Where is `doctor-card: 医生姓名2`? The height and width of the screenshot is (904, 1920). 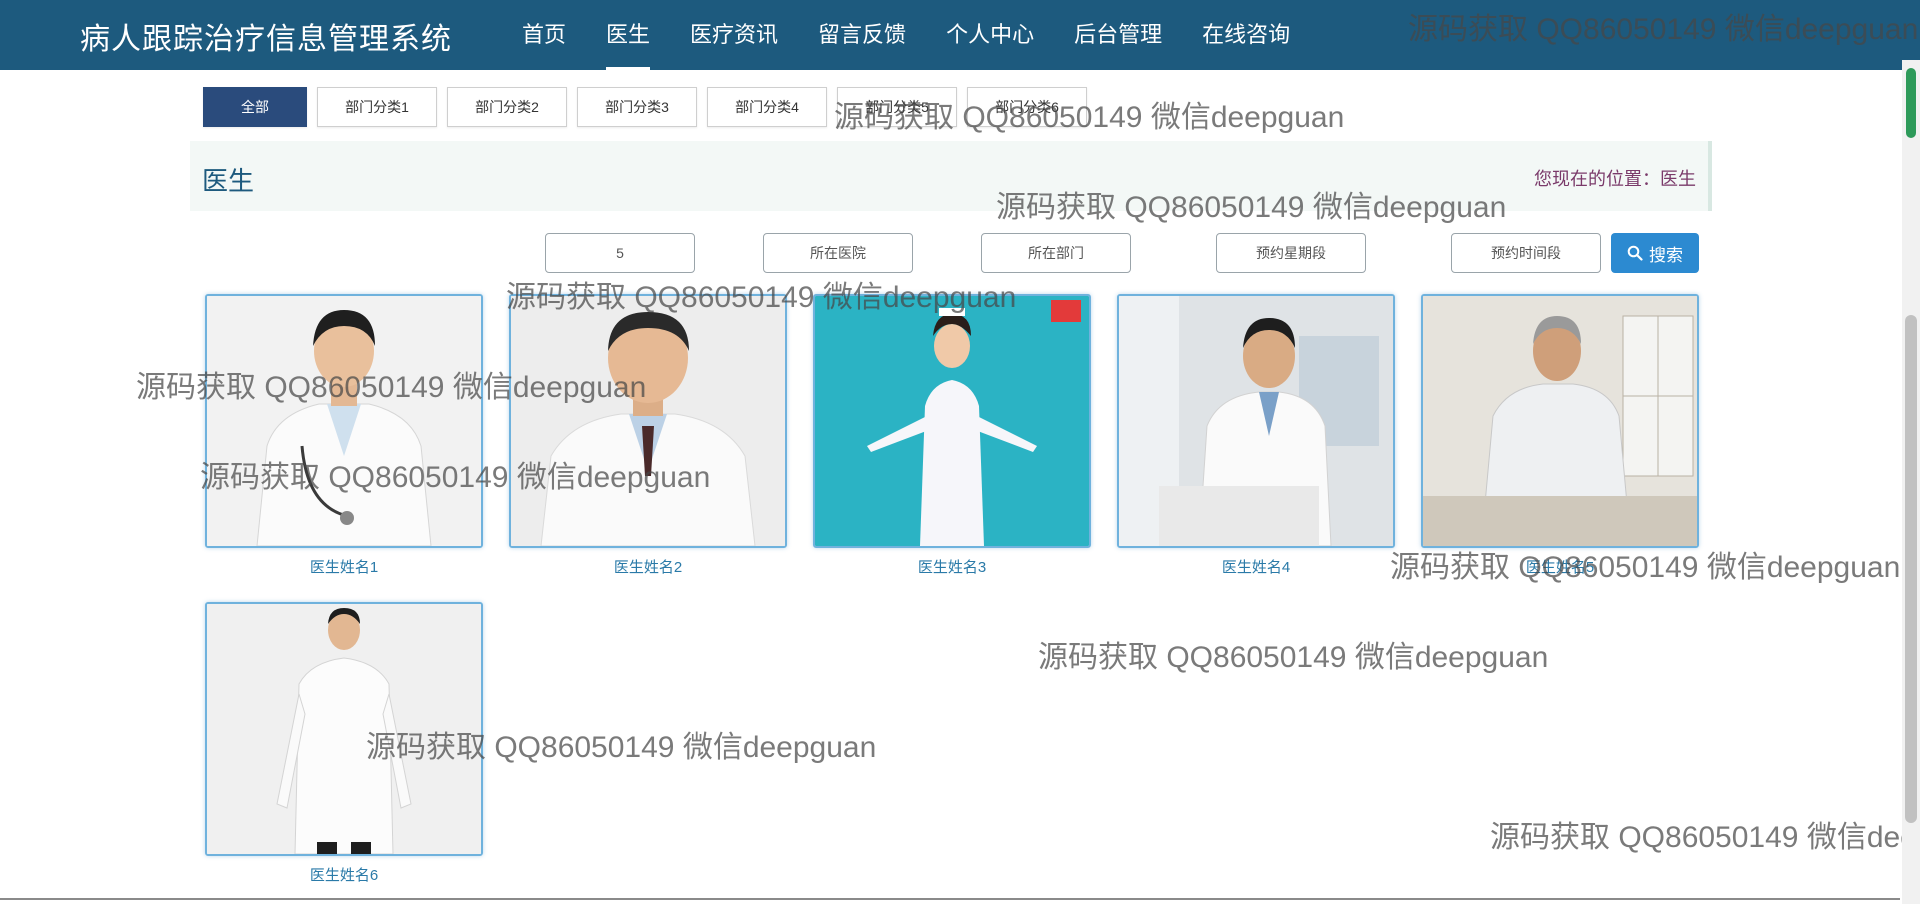
doctor-card: 医生姓名2 is located at coordinates (648, 435).